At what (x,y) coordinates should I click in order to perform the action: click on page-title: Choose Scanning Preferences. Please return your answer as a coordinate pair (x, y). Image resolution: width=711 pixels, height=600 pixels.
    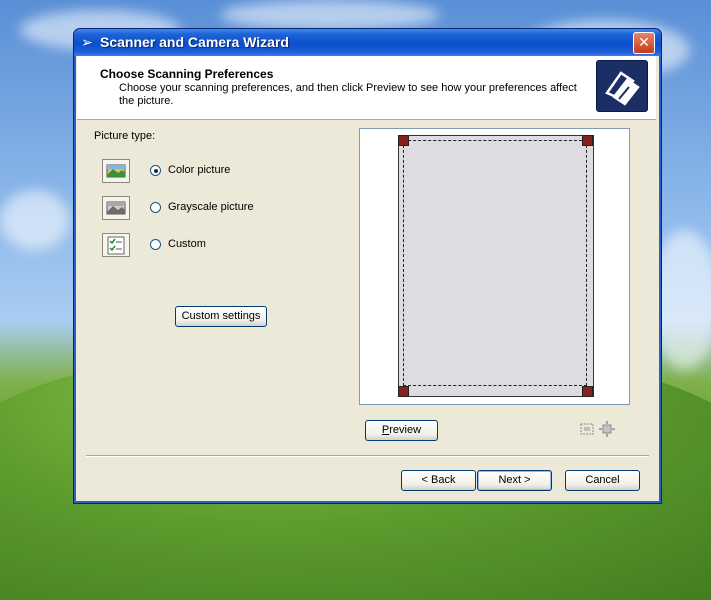
    Looking at the image, I should click on (187, 74).